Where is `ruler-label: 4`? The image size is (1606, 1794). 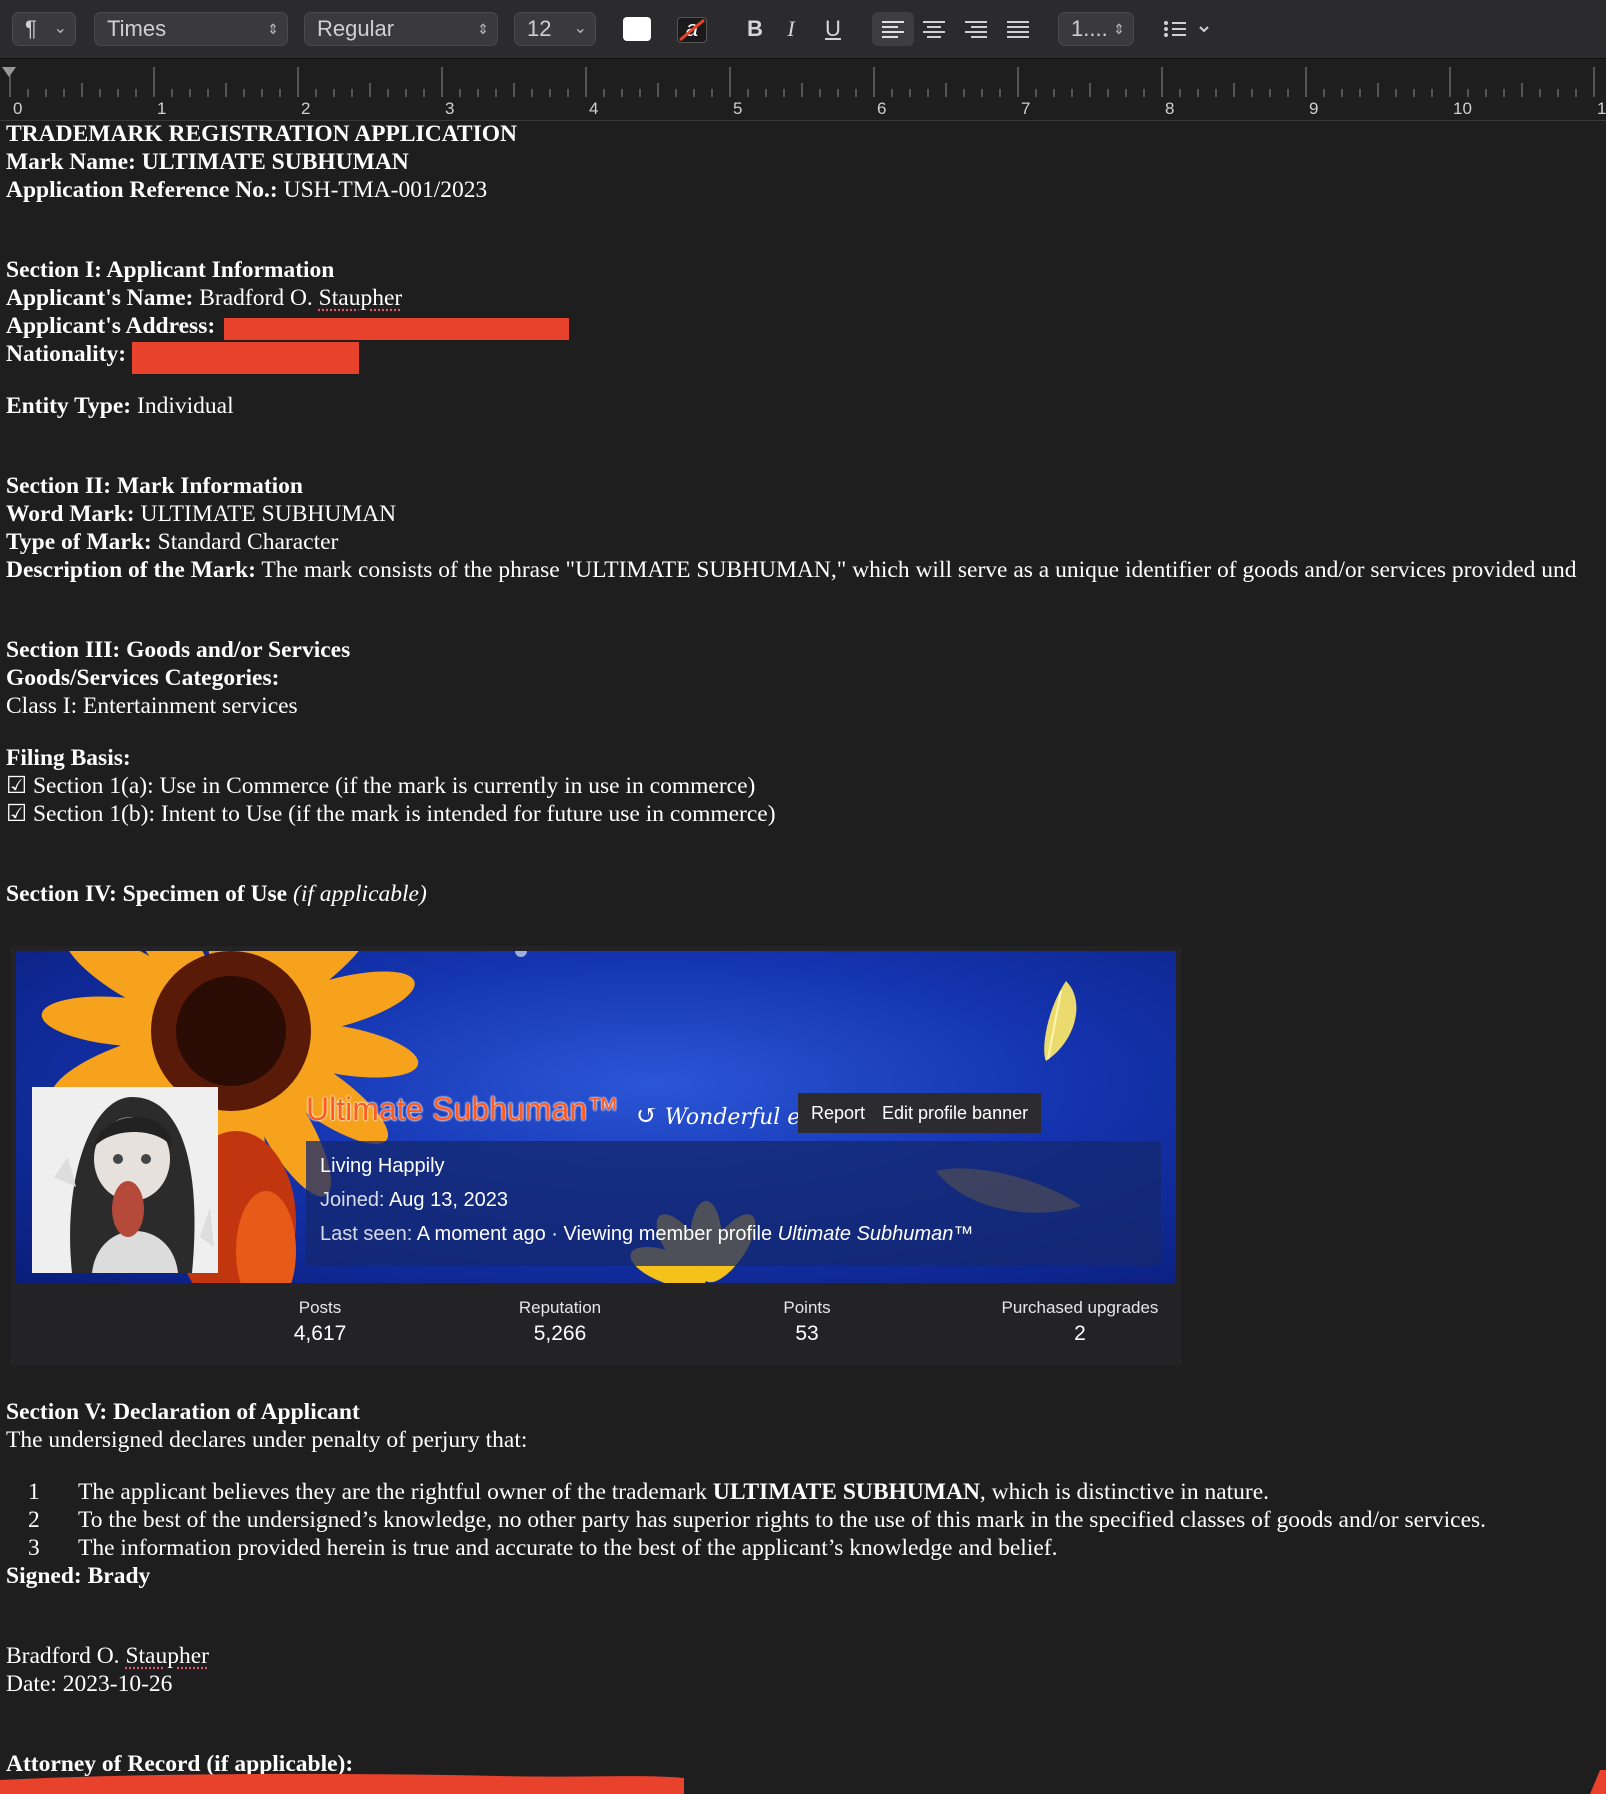
ruler-label: 4 is located at coordinates (593, 108).